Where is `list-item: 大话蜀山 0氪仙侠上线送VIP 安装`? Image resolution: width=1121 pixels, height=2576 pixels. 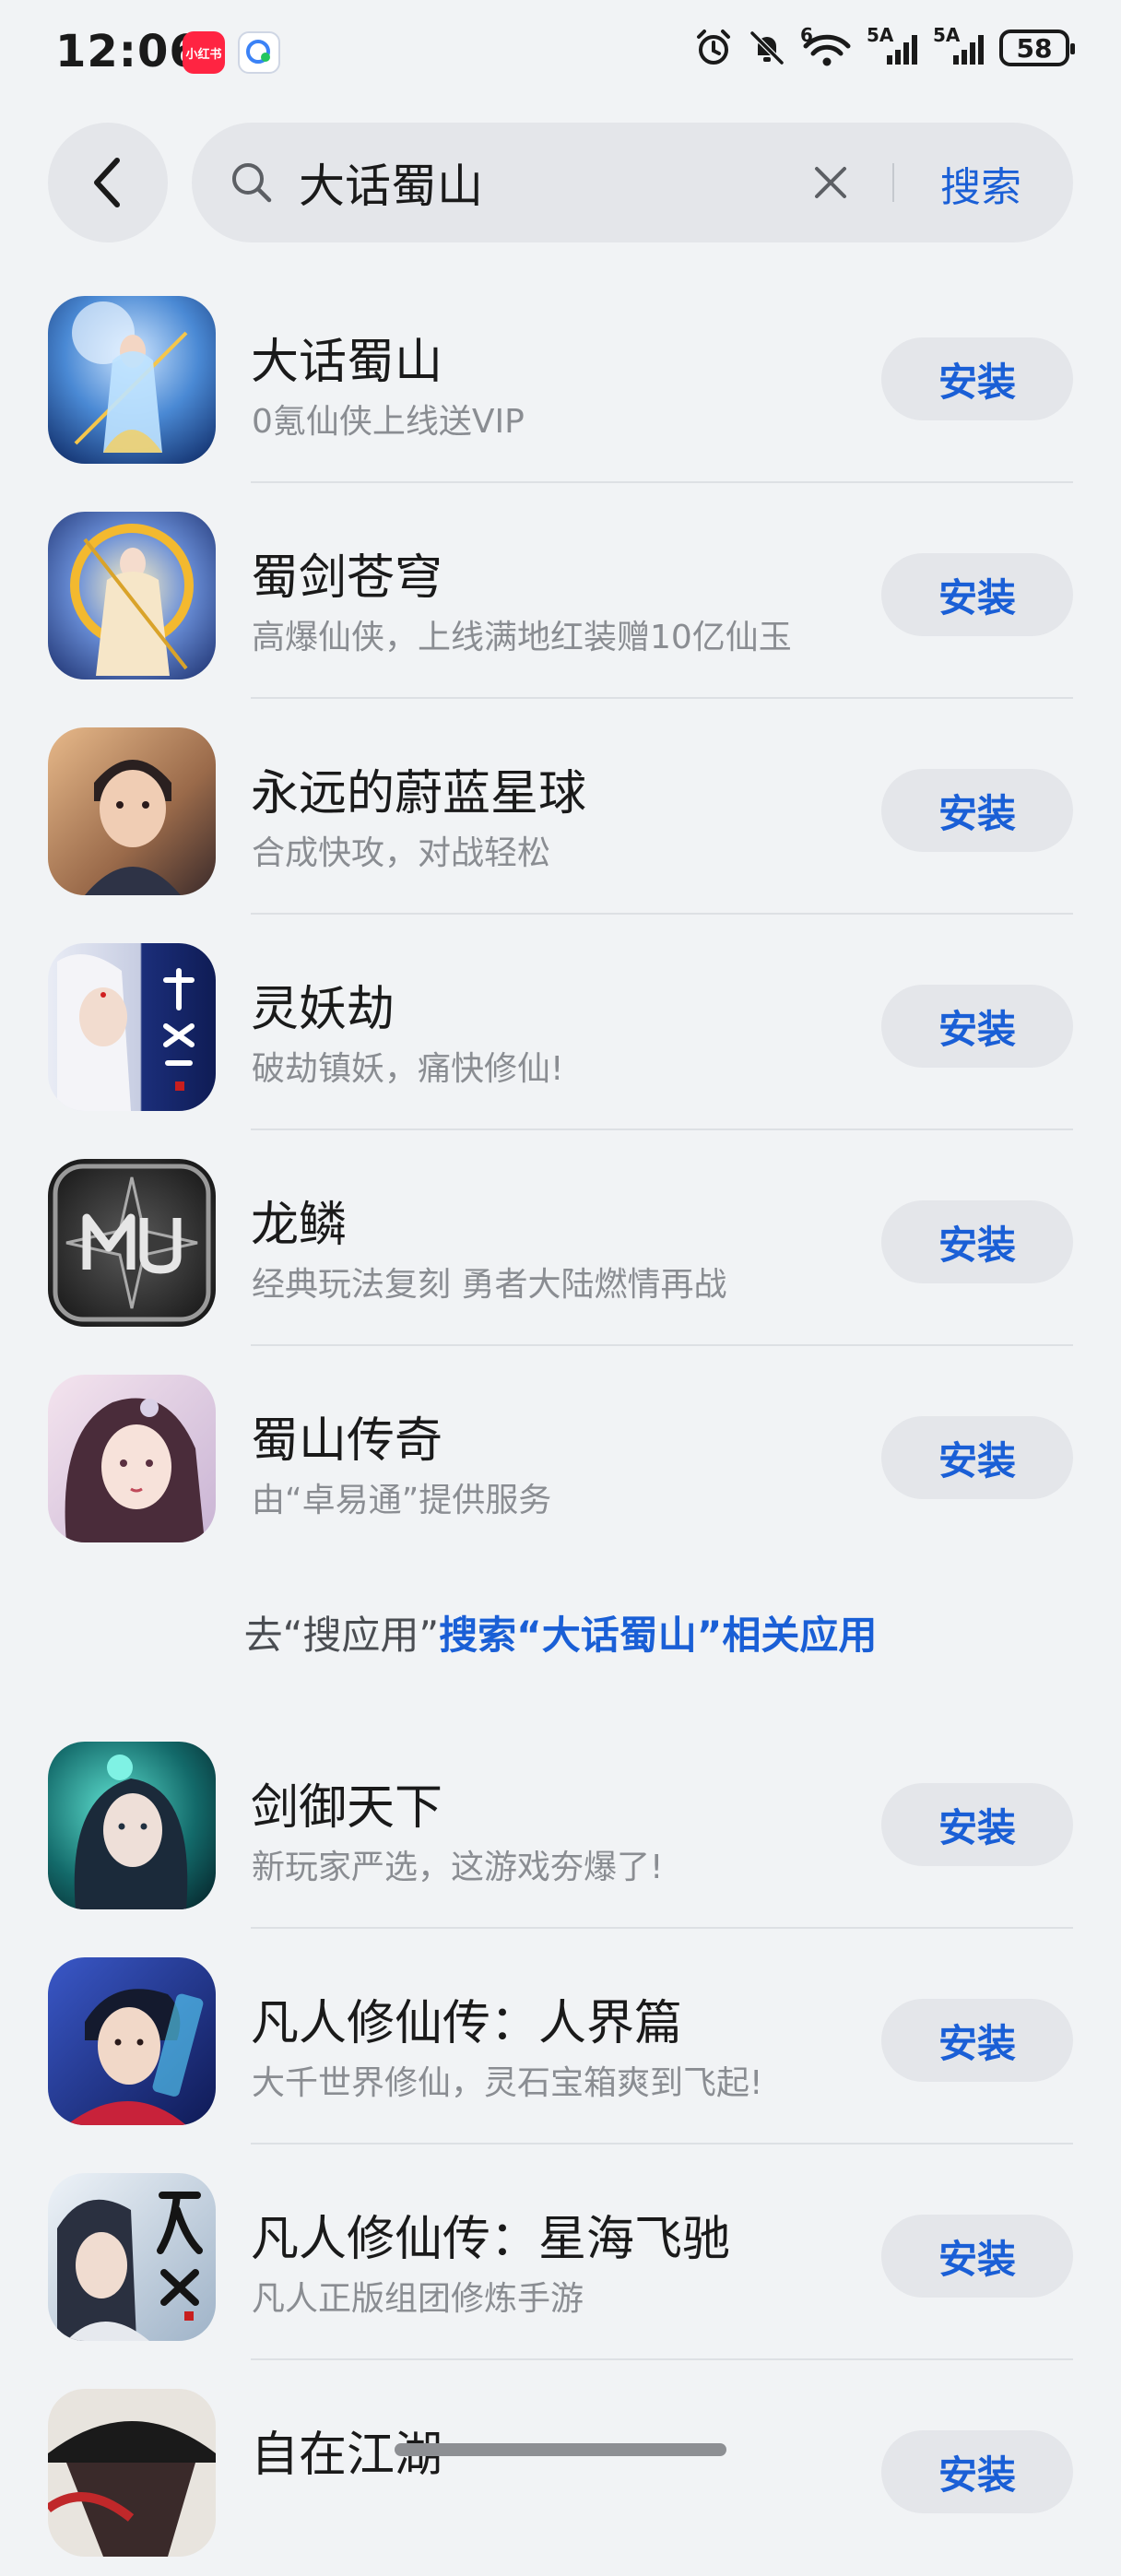 list-item: 大话蜀山 0氪仙侠上线送VIP 安装 is located at coordinates (560, 375).